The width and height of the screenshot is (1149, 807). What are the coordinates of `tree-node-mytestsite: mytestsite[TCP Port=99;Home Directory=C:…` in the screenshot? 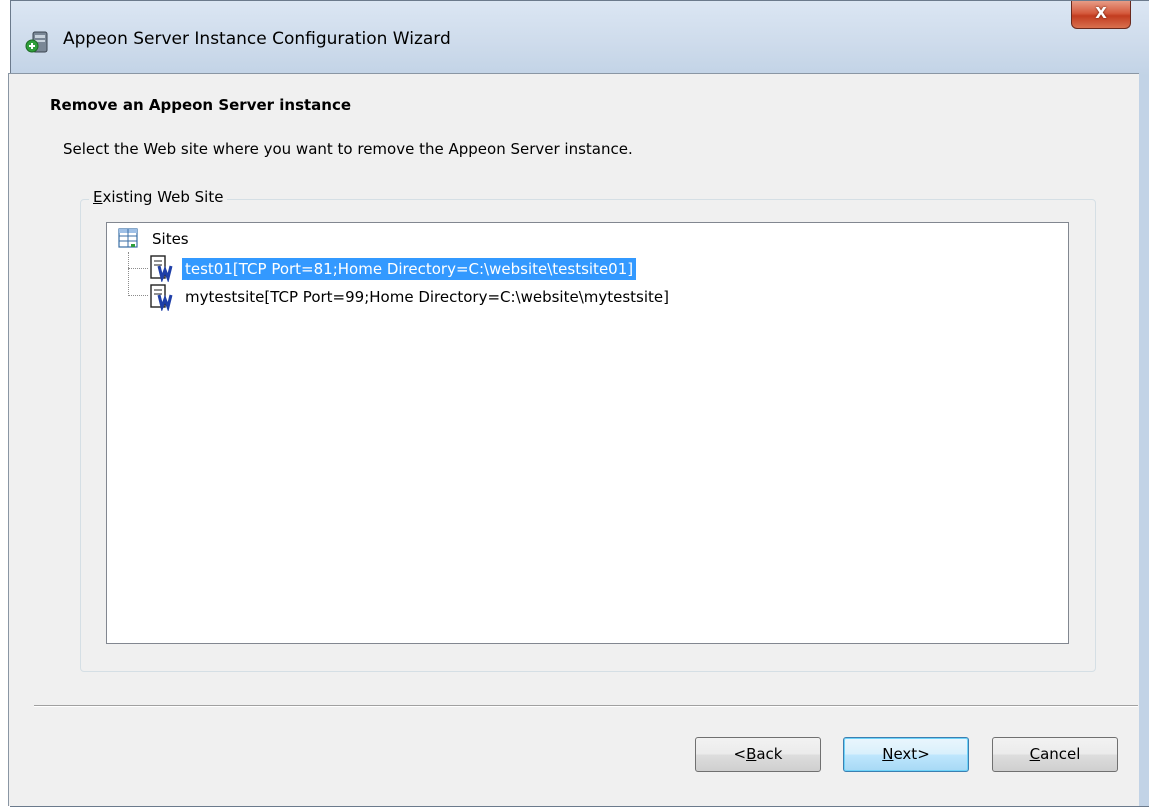 It's located at (427, 297).